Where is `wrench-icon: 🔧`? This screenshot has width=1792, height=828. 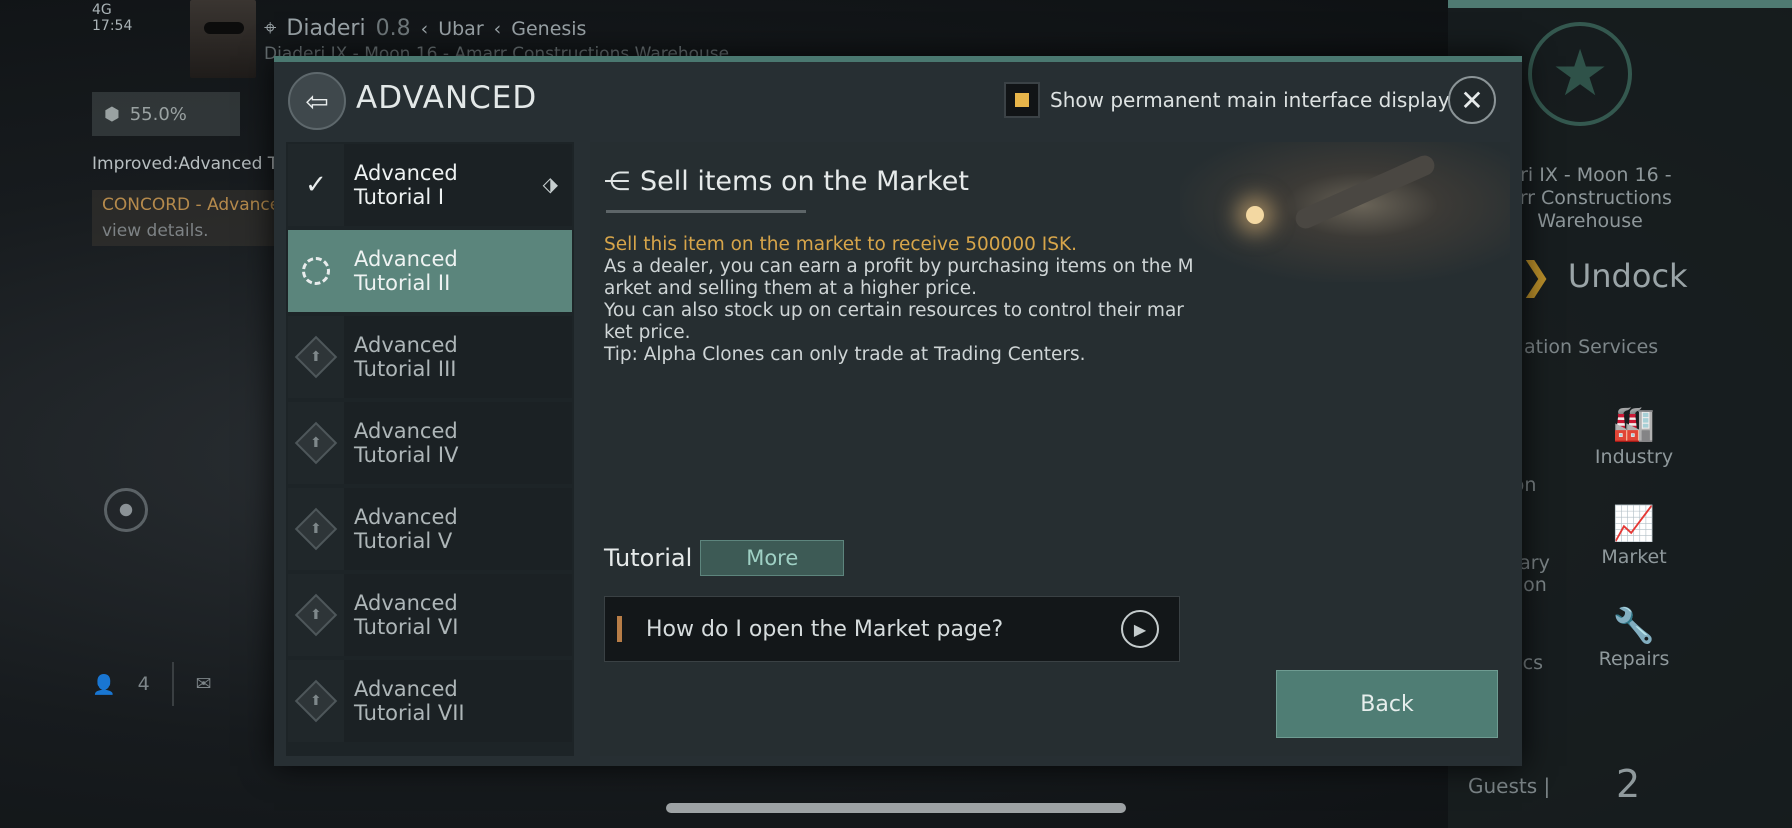
wrench-icon: 🔧 is located at coordinates (1634, 626).